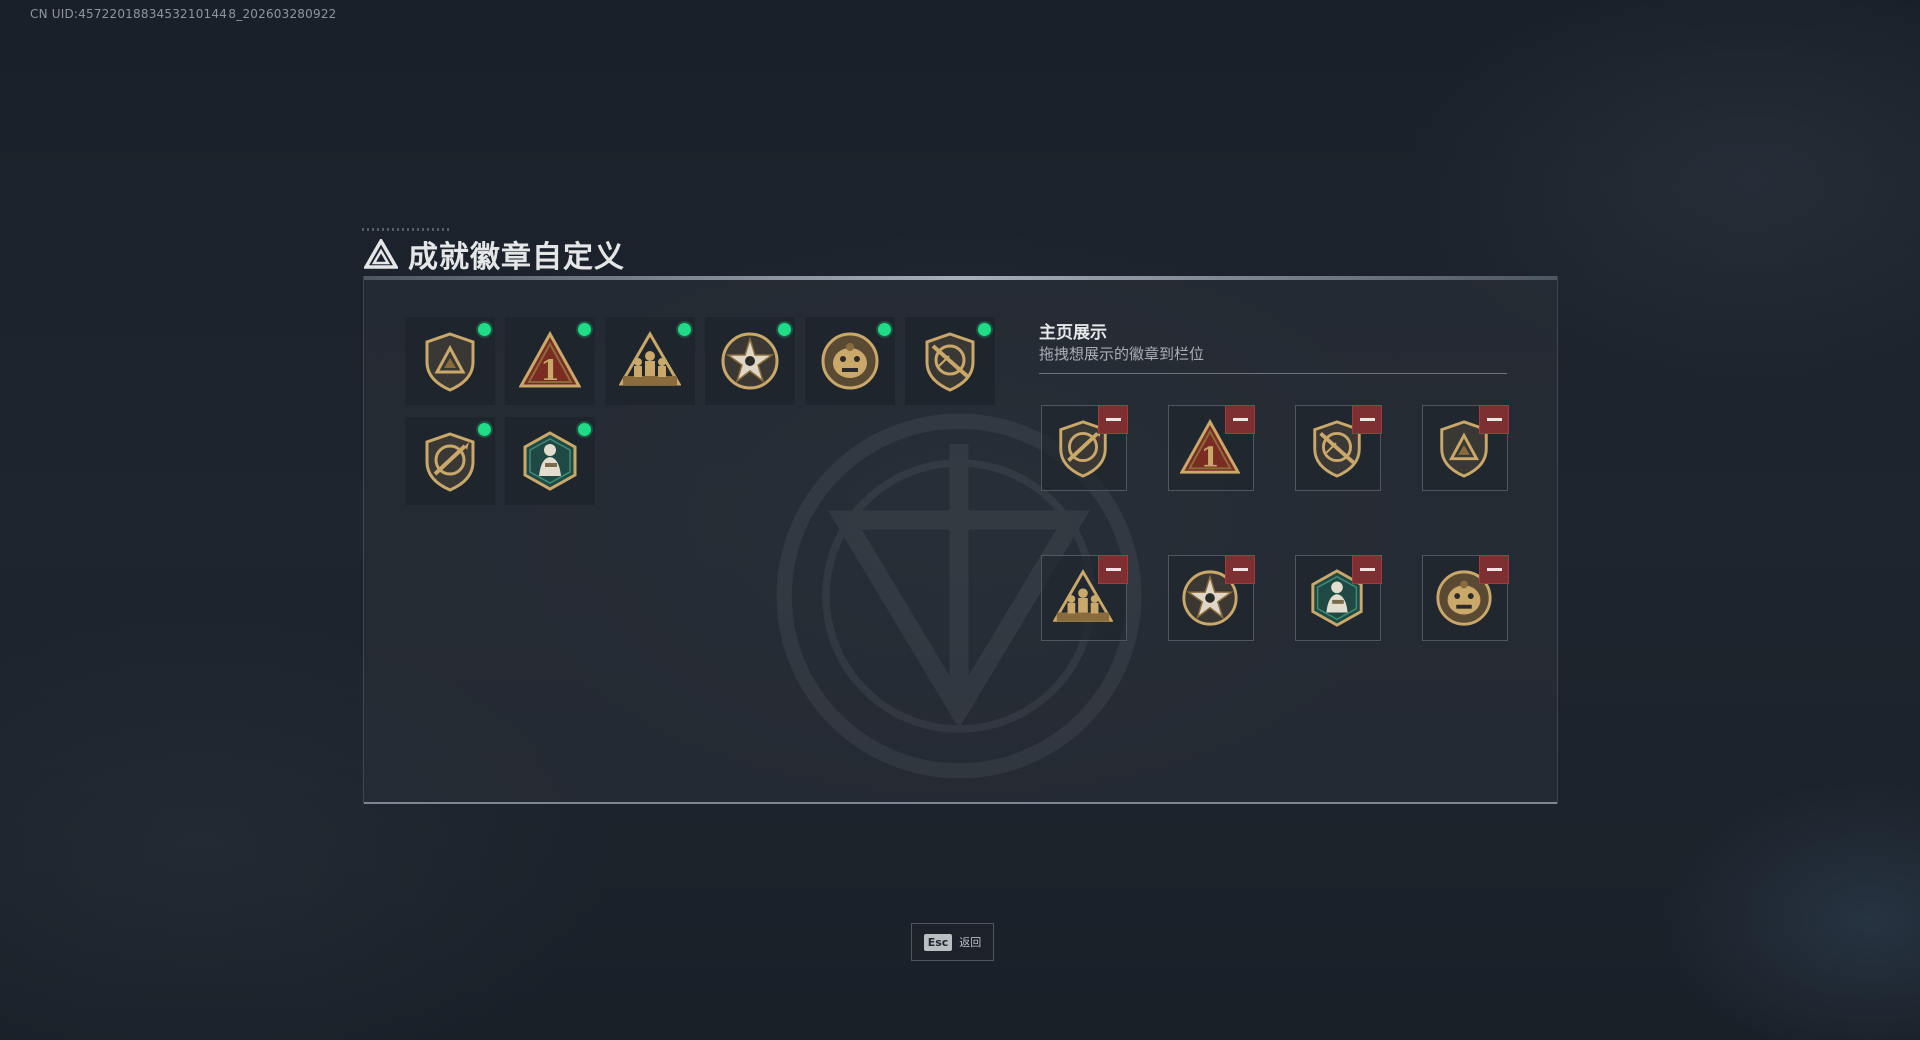 This screenshot has width=1920, height=1040. I want to click on inventory-badge-slot: 1, so click(550, 361).